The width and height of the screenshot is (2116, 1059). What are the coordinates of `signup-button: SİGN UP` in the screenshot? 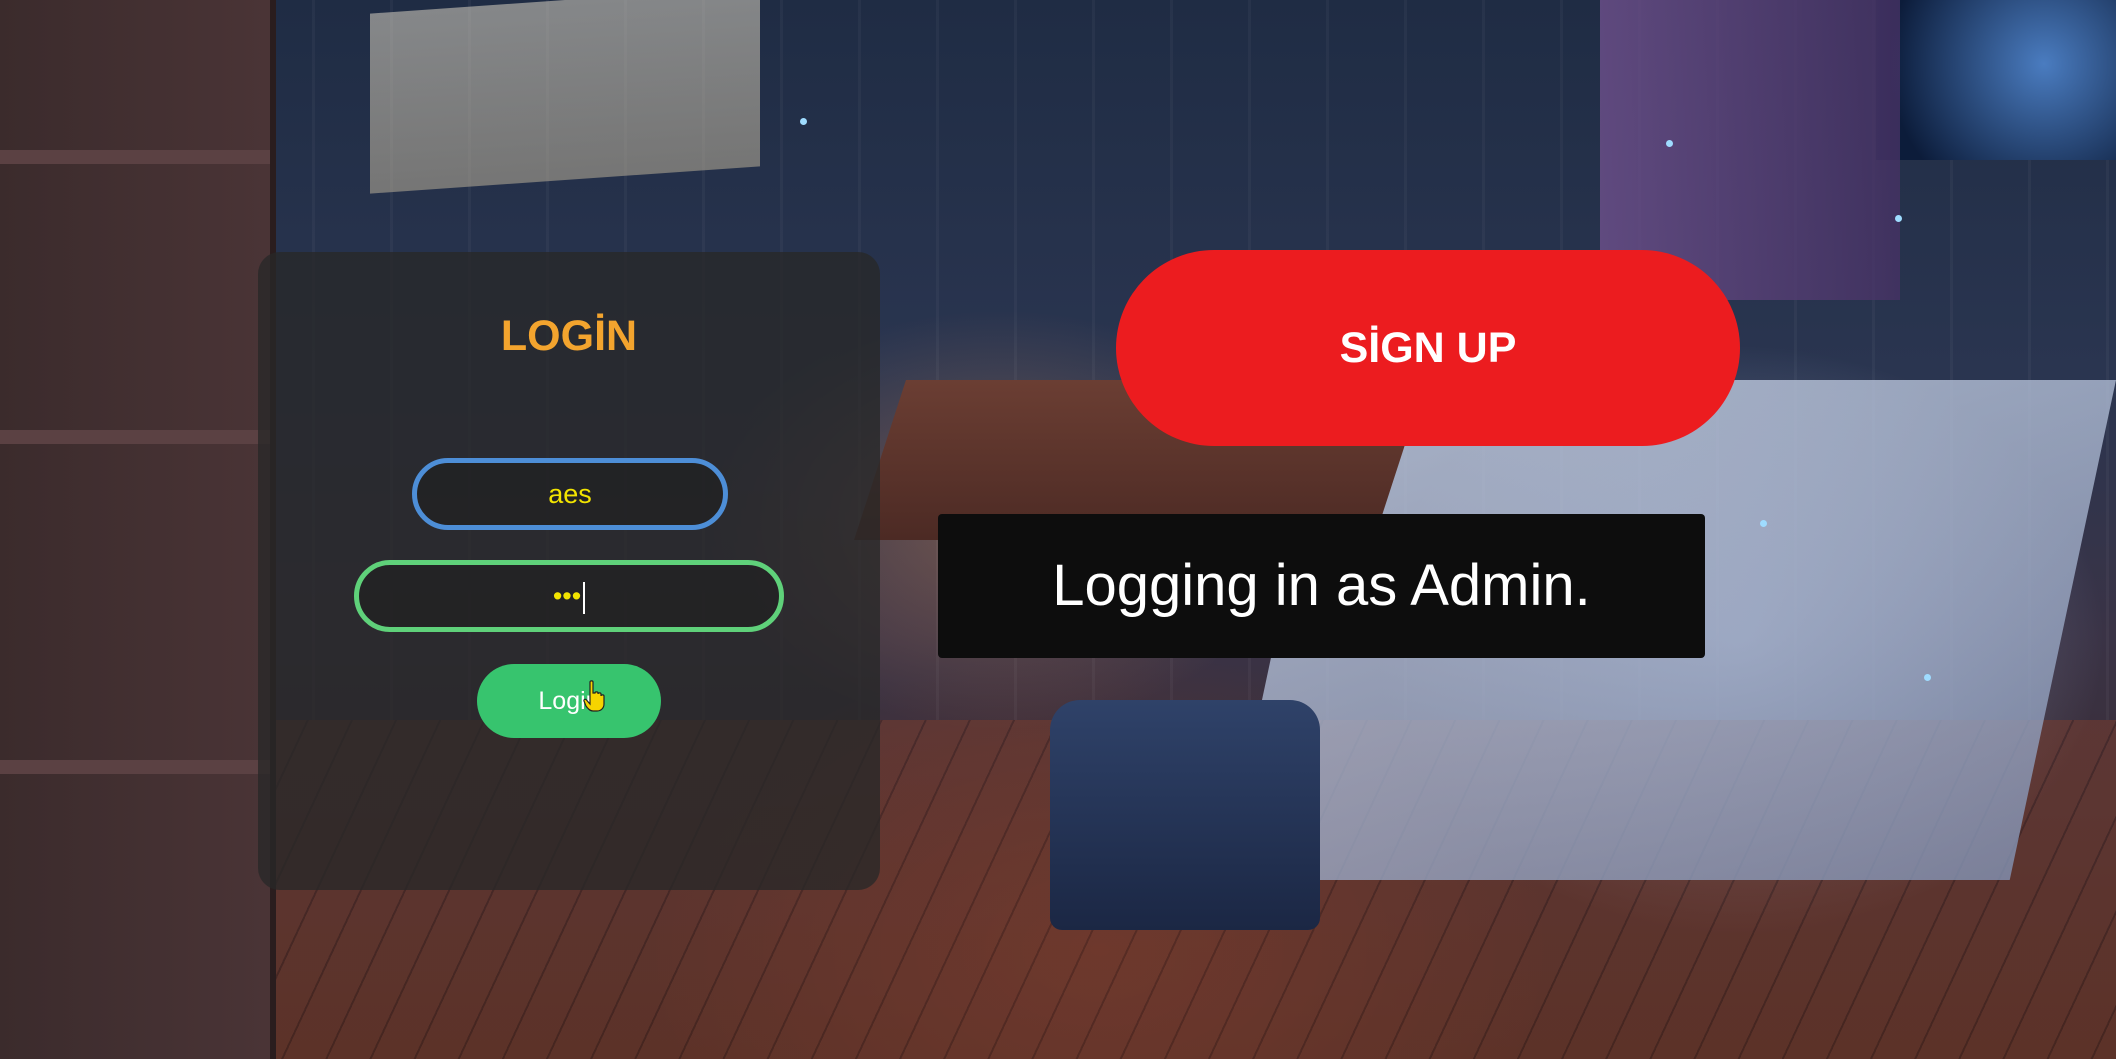 It's located at (1428, 348).